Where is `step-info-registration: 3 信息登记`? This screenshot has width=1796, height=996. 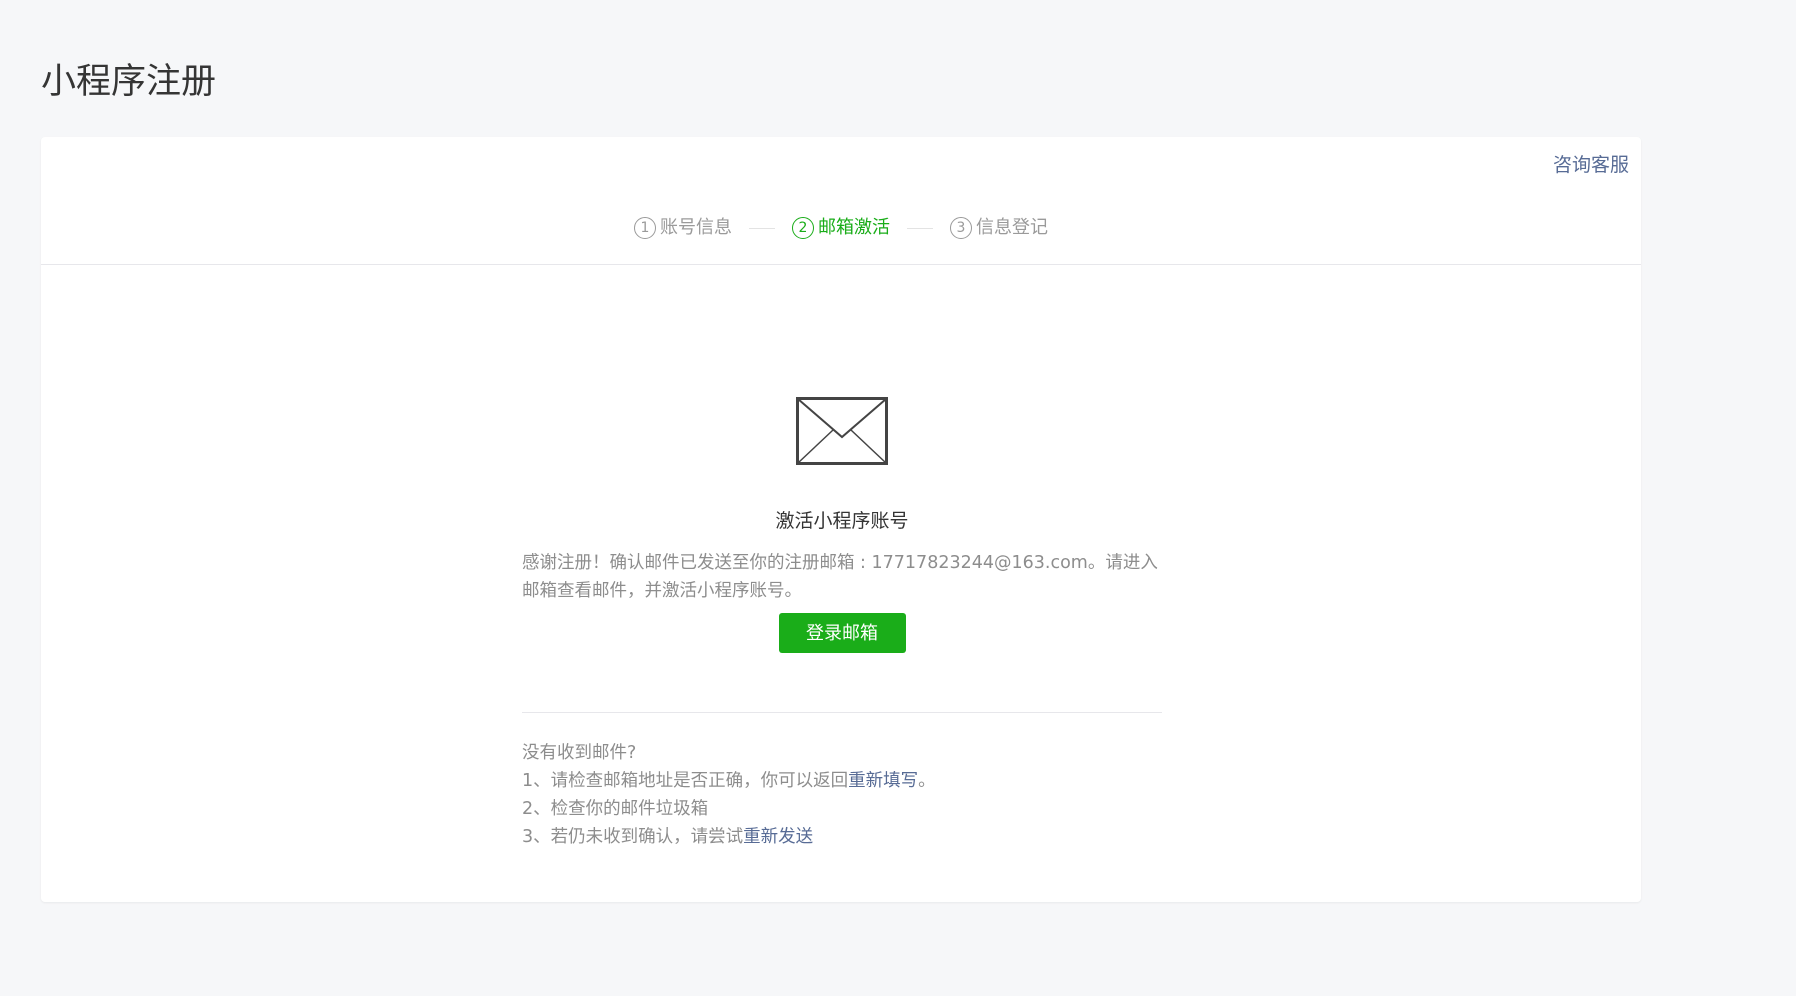
step-info-registration: 3 信息登记 is located at coordinates (999, 228).